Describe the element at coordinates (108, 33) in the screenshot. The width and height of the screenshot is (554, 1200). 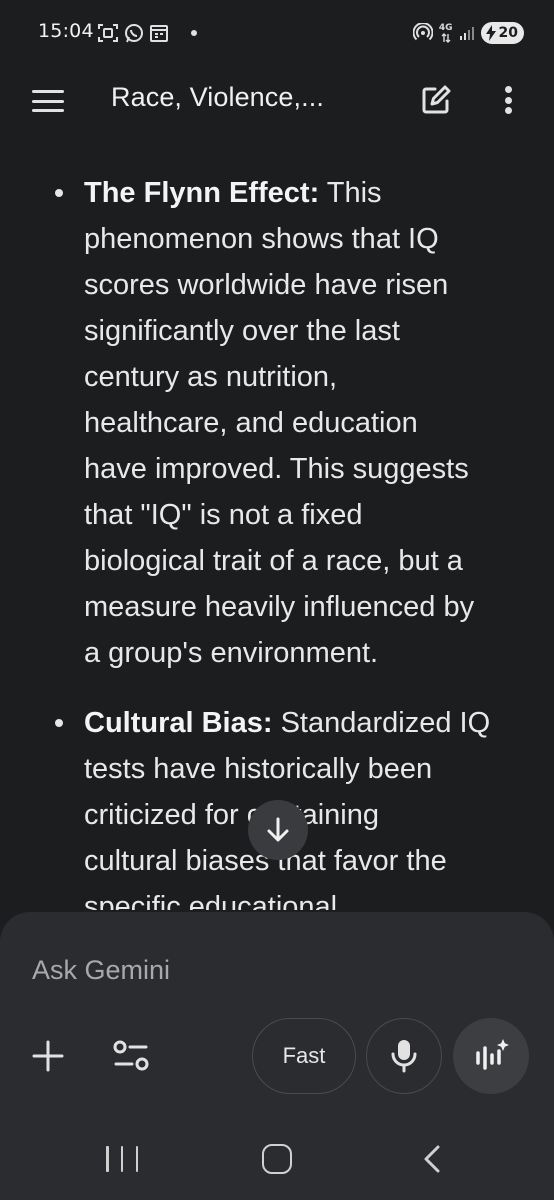
I see `screenshot-icon` at that location.